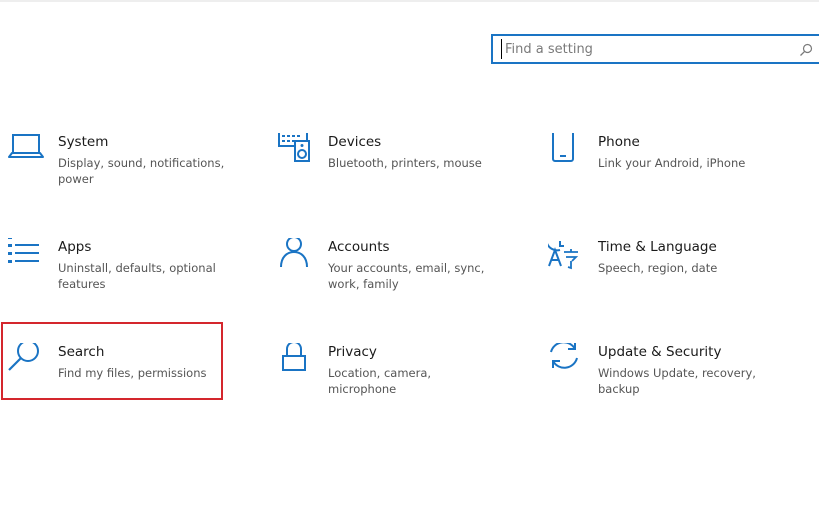  Describe the element at coordinates (123, 383) in the screenshot. I see `tile-search: Search Find my files, permissions` at that location.